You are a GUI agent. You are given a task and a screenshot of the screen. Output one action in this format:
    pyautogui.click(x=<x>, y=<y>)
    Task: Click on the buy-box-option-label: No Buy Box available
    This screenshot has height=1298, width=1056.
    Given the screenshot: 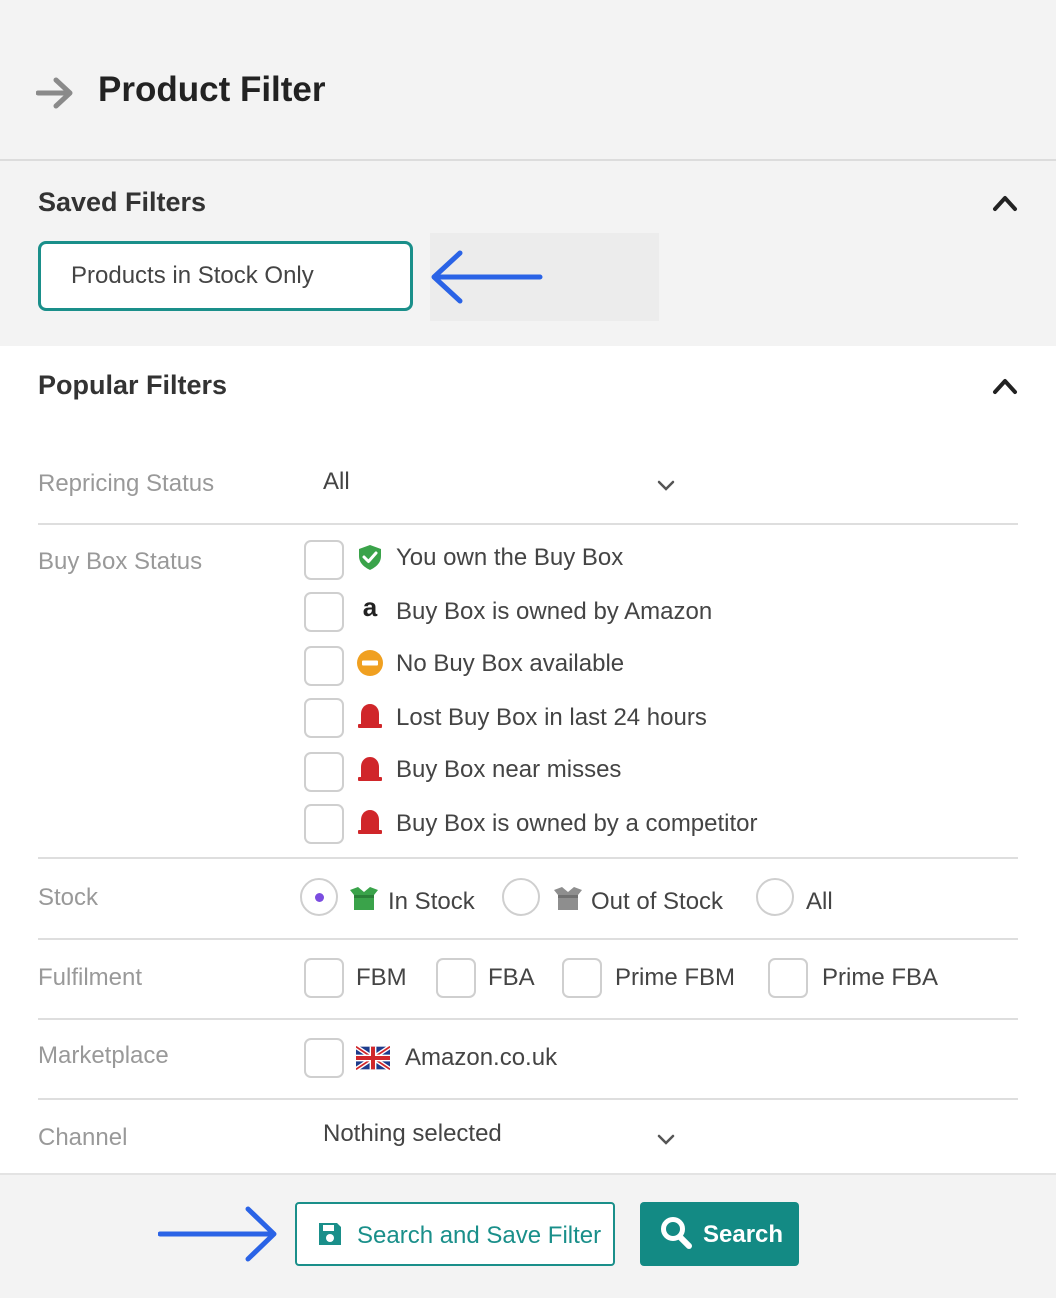 What is the action you would take?
    pyautogui.click(x=510, y=663)
    